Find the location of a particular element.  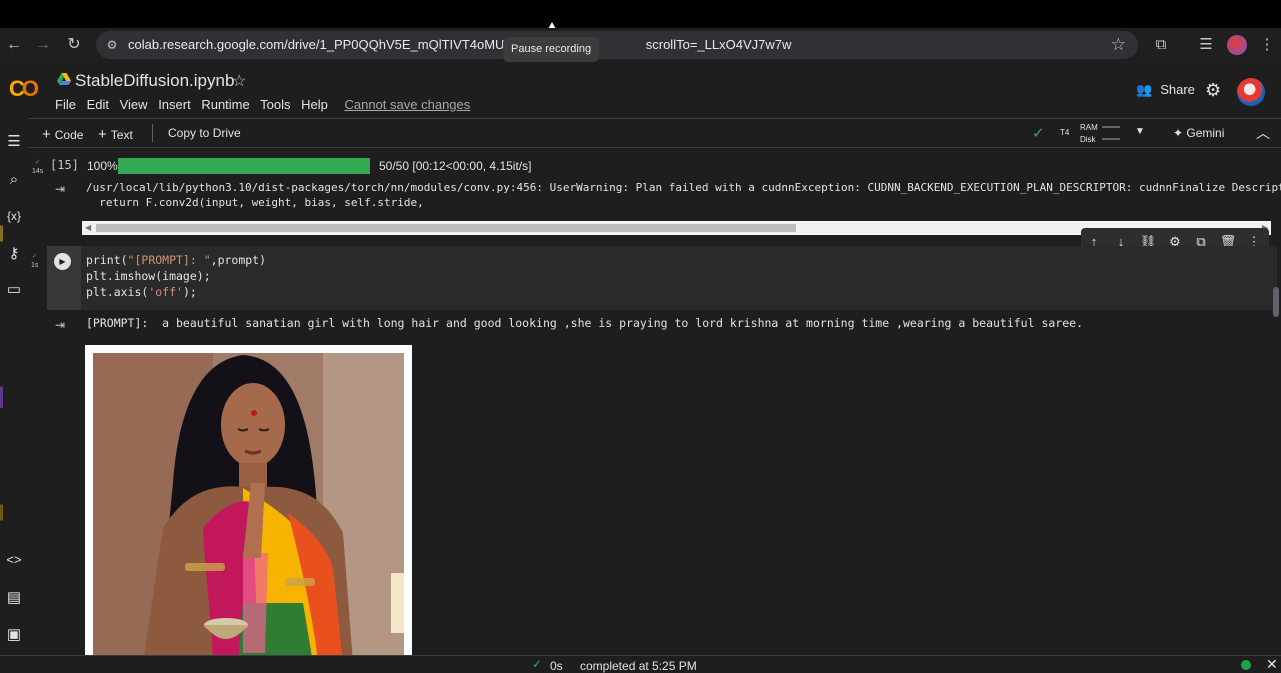

vertical-scrollbar is located at coordinates (1276, 302).